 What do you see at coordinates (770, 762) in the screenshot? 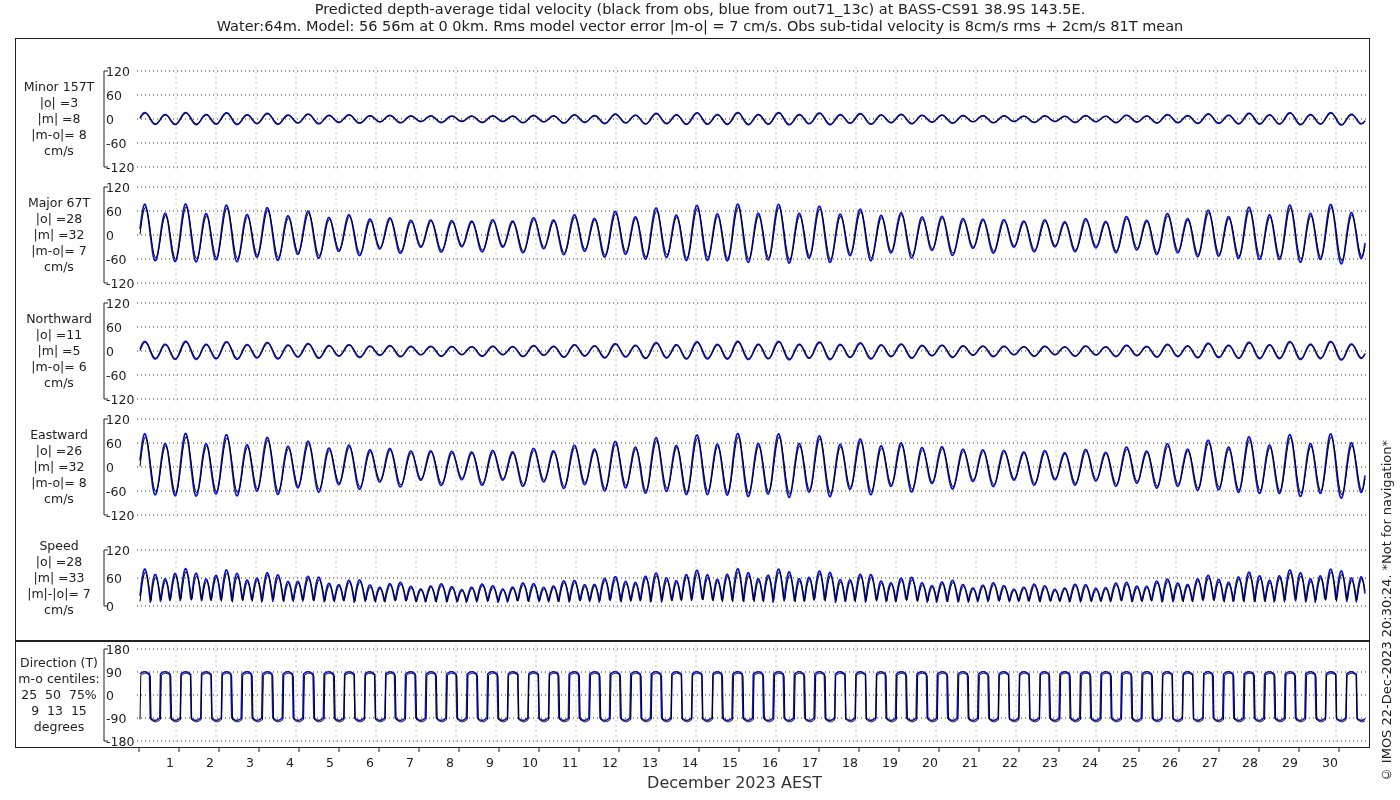
I see `axis-tick-label: 16` at bounding box center [770, 762].